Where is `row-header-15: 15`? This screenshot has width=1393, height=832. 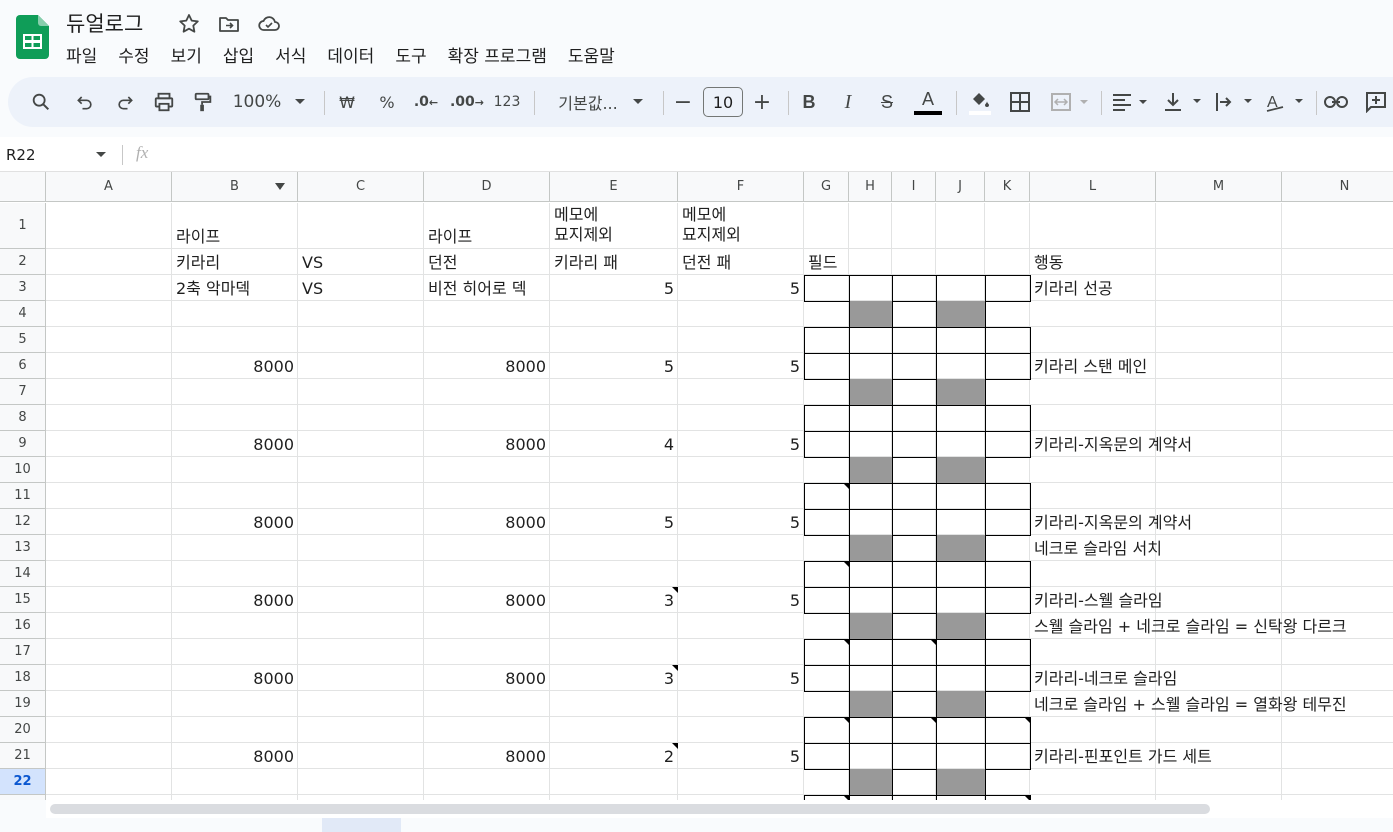 row-header-15: 15 is located at coordinates (23, 600).